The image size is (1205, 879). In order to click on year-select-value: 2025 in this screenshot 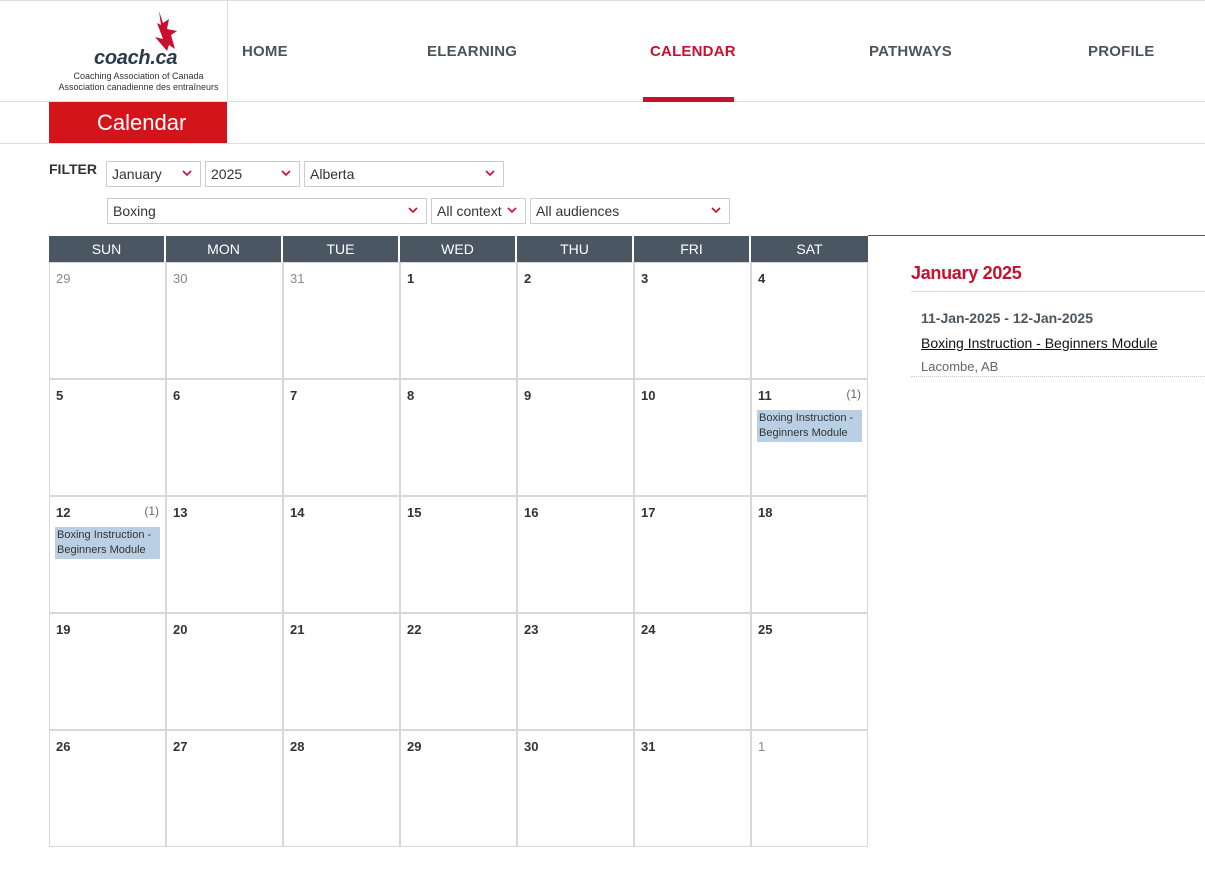, I will do `click(227, 174)`.